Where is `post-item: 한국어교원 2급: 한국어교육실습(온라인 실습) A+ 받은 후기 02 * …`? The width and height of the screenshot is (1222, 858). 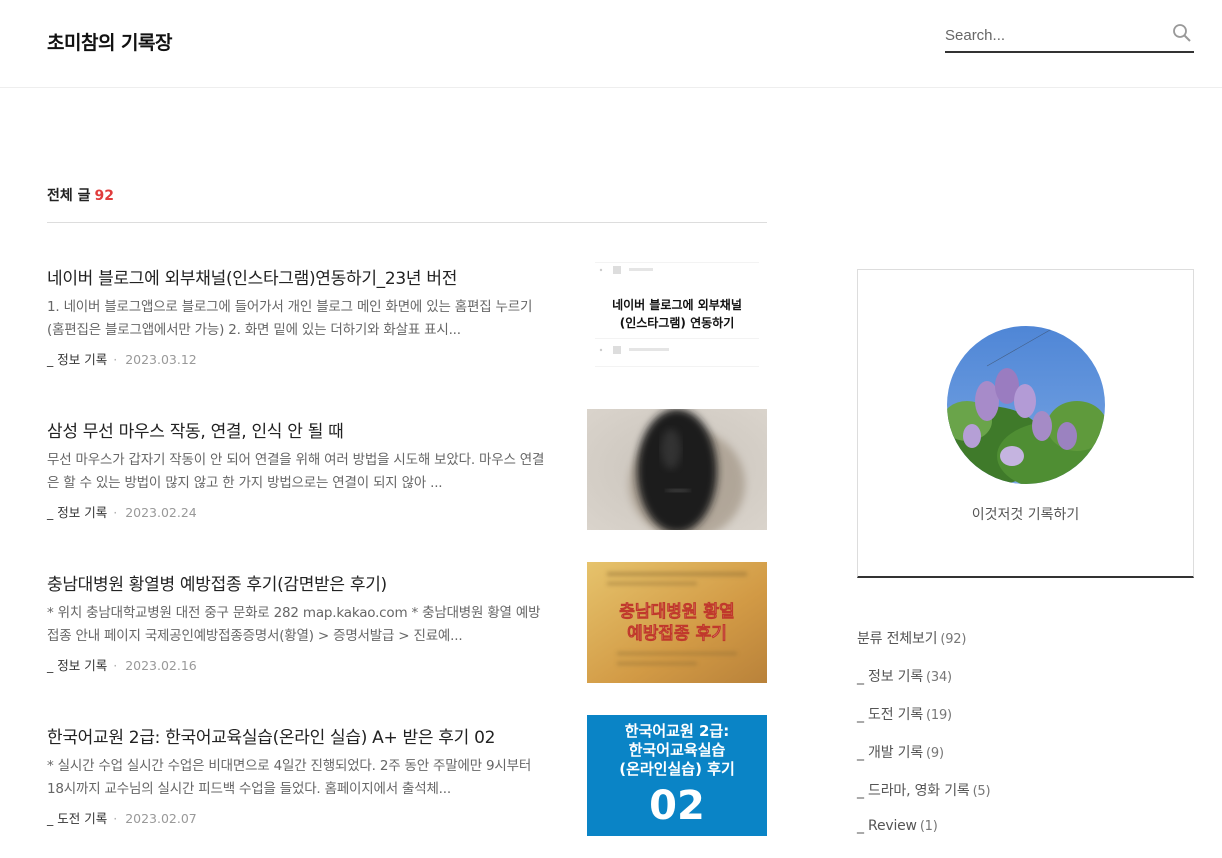
post-item: 한국어교원 2급: 한국어교육실습(온라인 실습) A+ 받은 후기 02 * … is located at coordinates (407, 780).